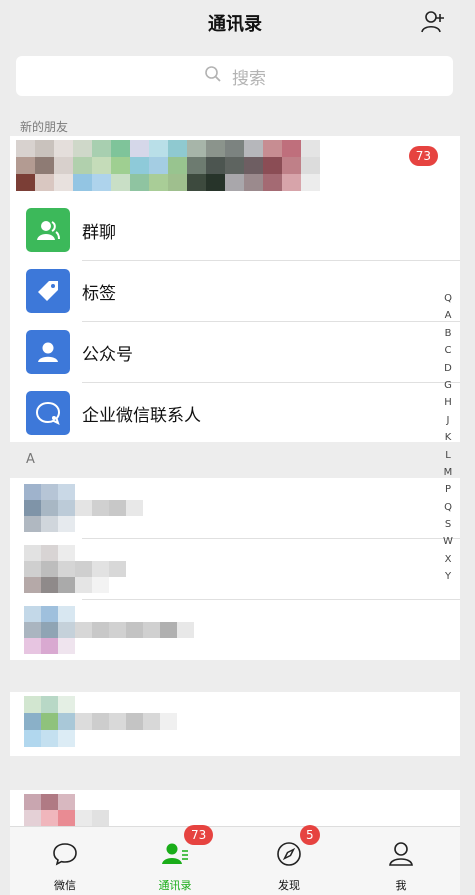  What do you see at coordinates (30, 459) in the screenshot?
I see `section-letter: A` at bounding box center [30, 459].